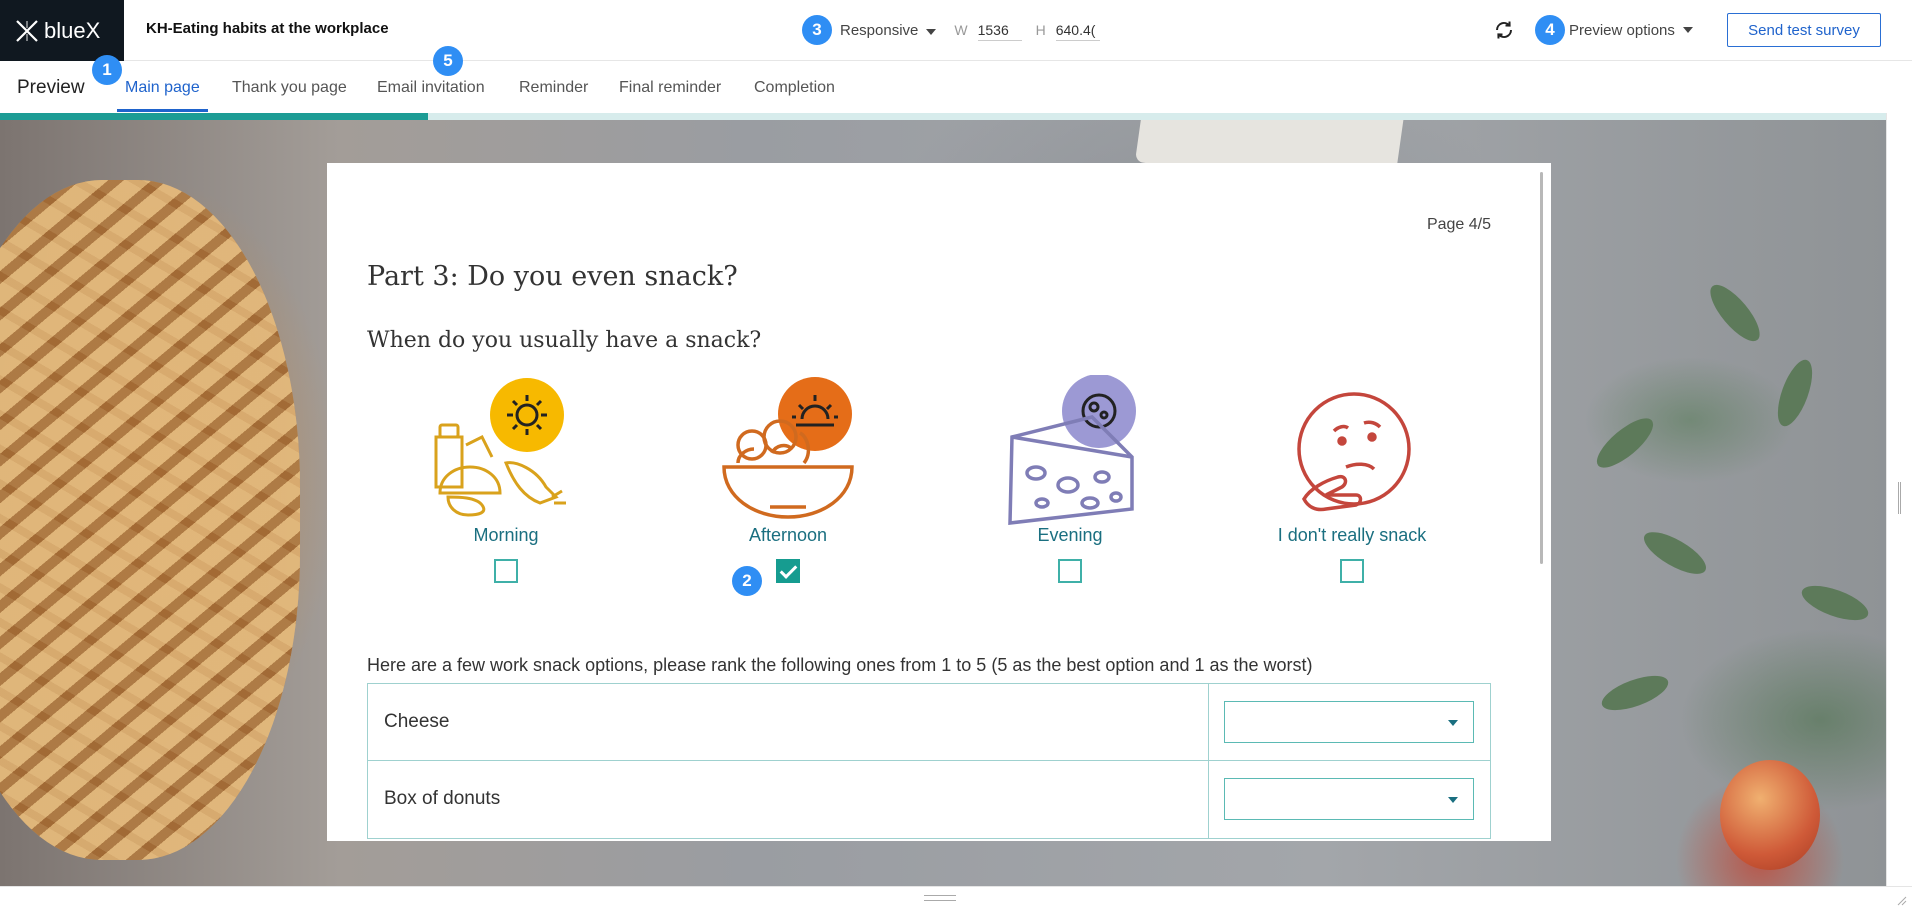 The image size is (1912, 909). I want to click on option-morning: Morning, so click(506, 479).